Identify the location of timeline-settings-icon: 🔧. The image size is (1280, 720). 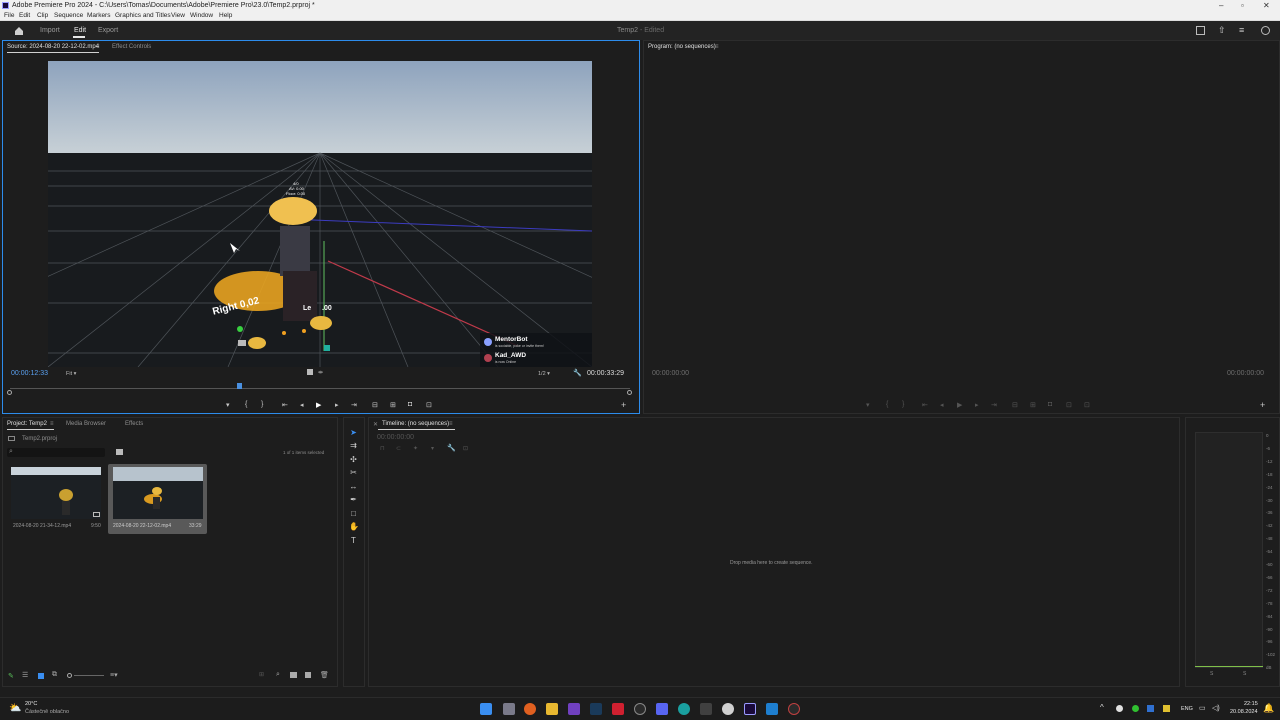
(451, 448).